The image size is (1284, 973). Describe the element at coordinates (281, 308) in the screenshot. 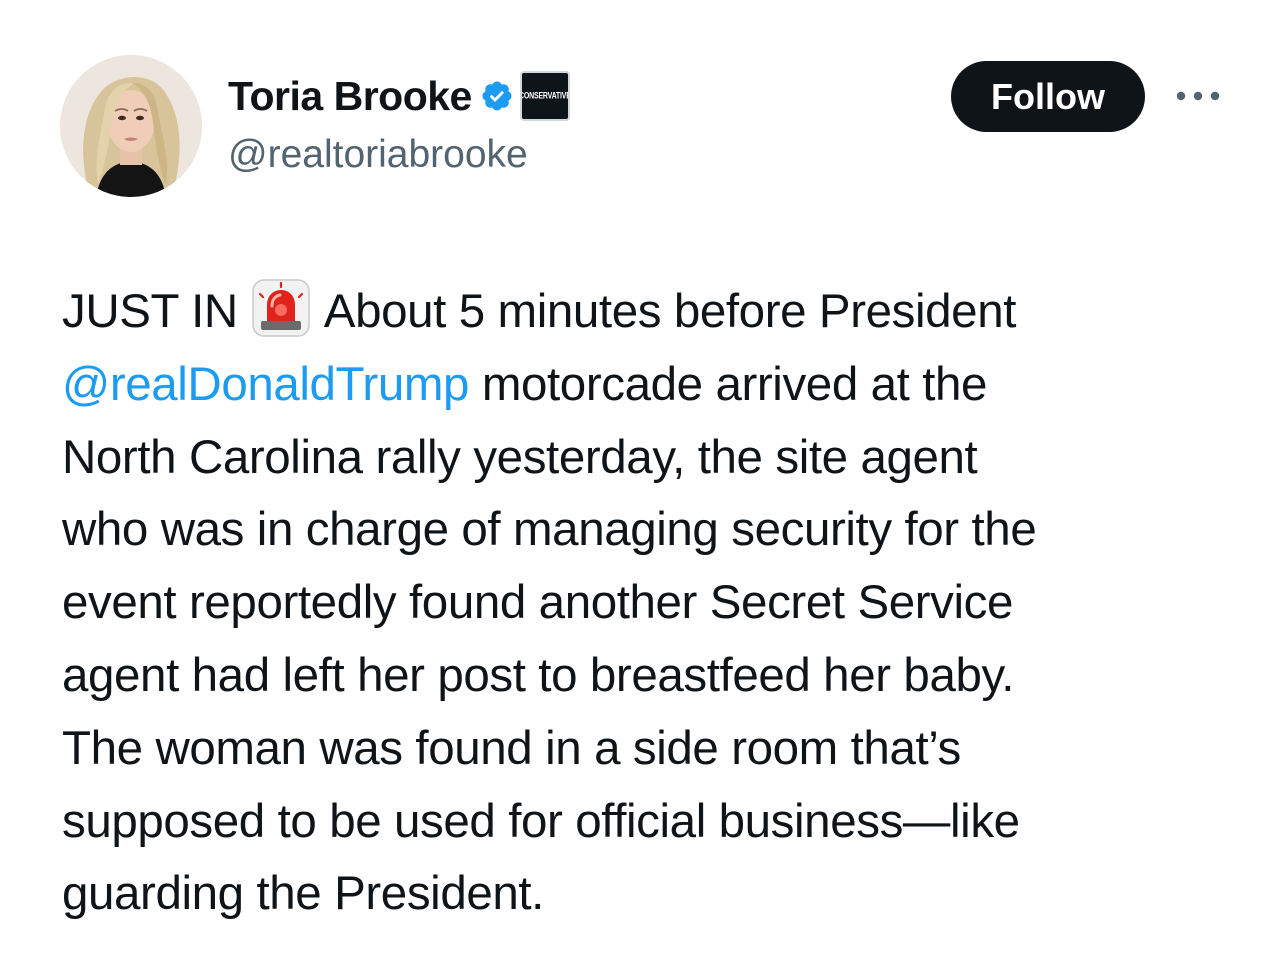

I see `police-siren-icon` at that location.